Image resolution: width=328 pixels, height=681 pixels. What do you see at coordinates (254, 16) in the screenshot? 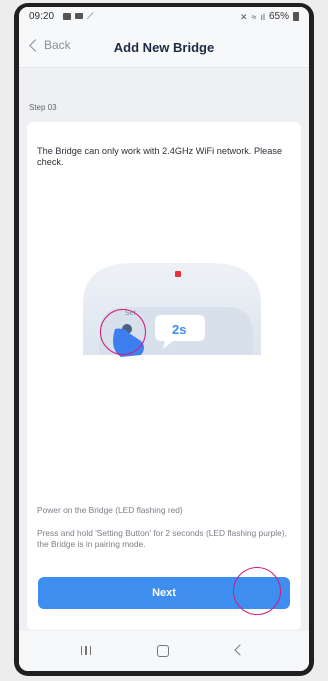
I see `wifi-icon: ≈` at bounding box center [254, 16].